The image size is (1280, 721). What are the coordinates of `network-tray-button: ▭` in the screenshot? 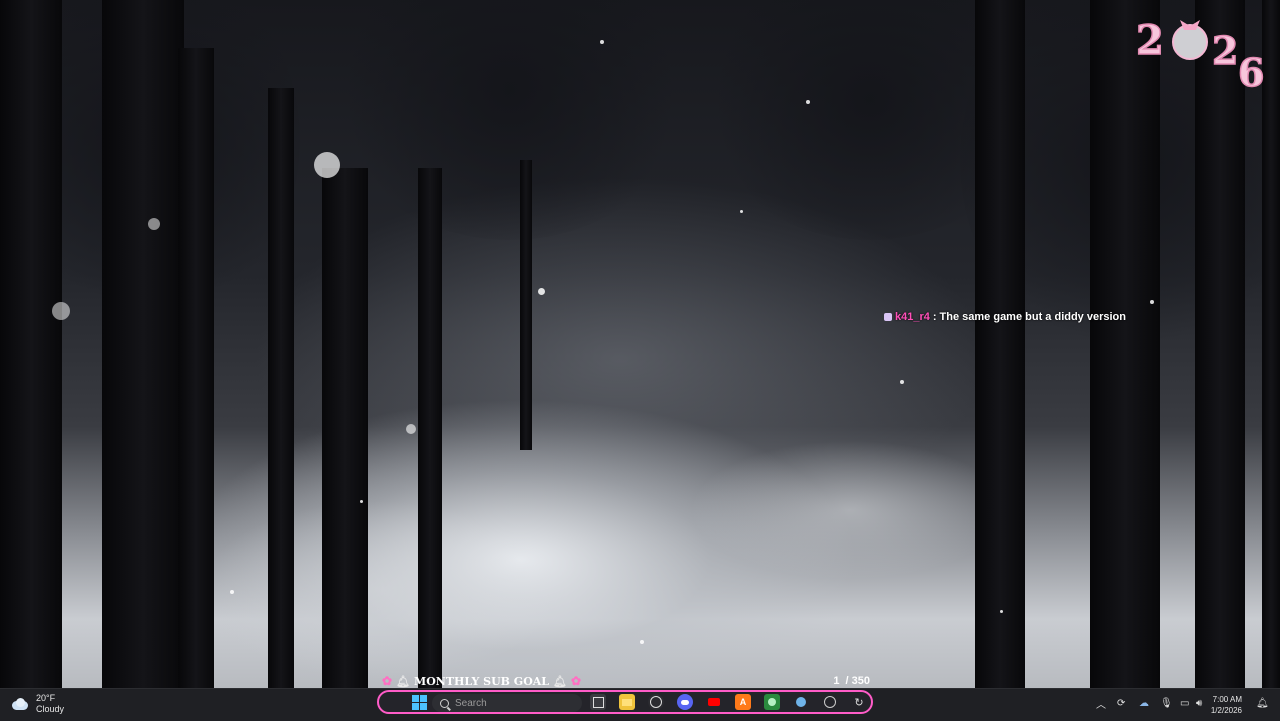 It's located at (1184, 703).